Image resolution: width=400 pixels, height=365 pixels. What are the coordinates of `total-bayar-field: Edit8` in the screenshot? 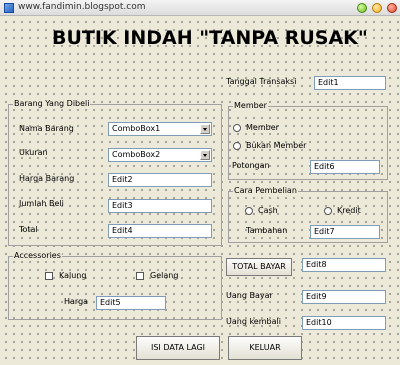 It's located at (344, 265).